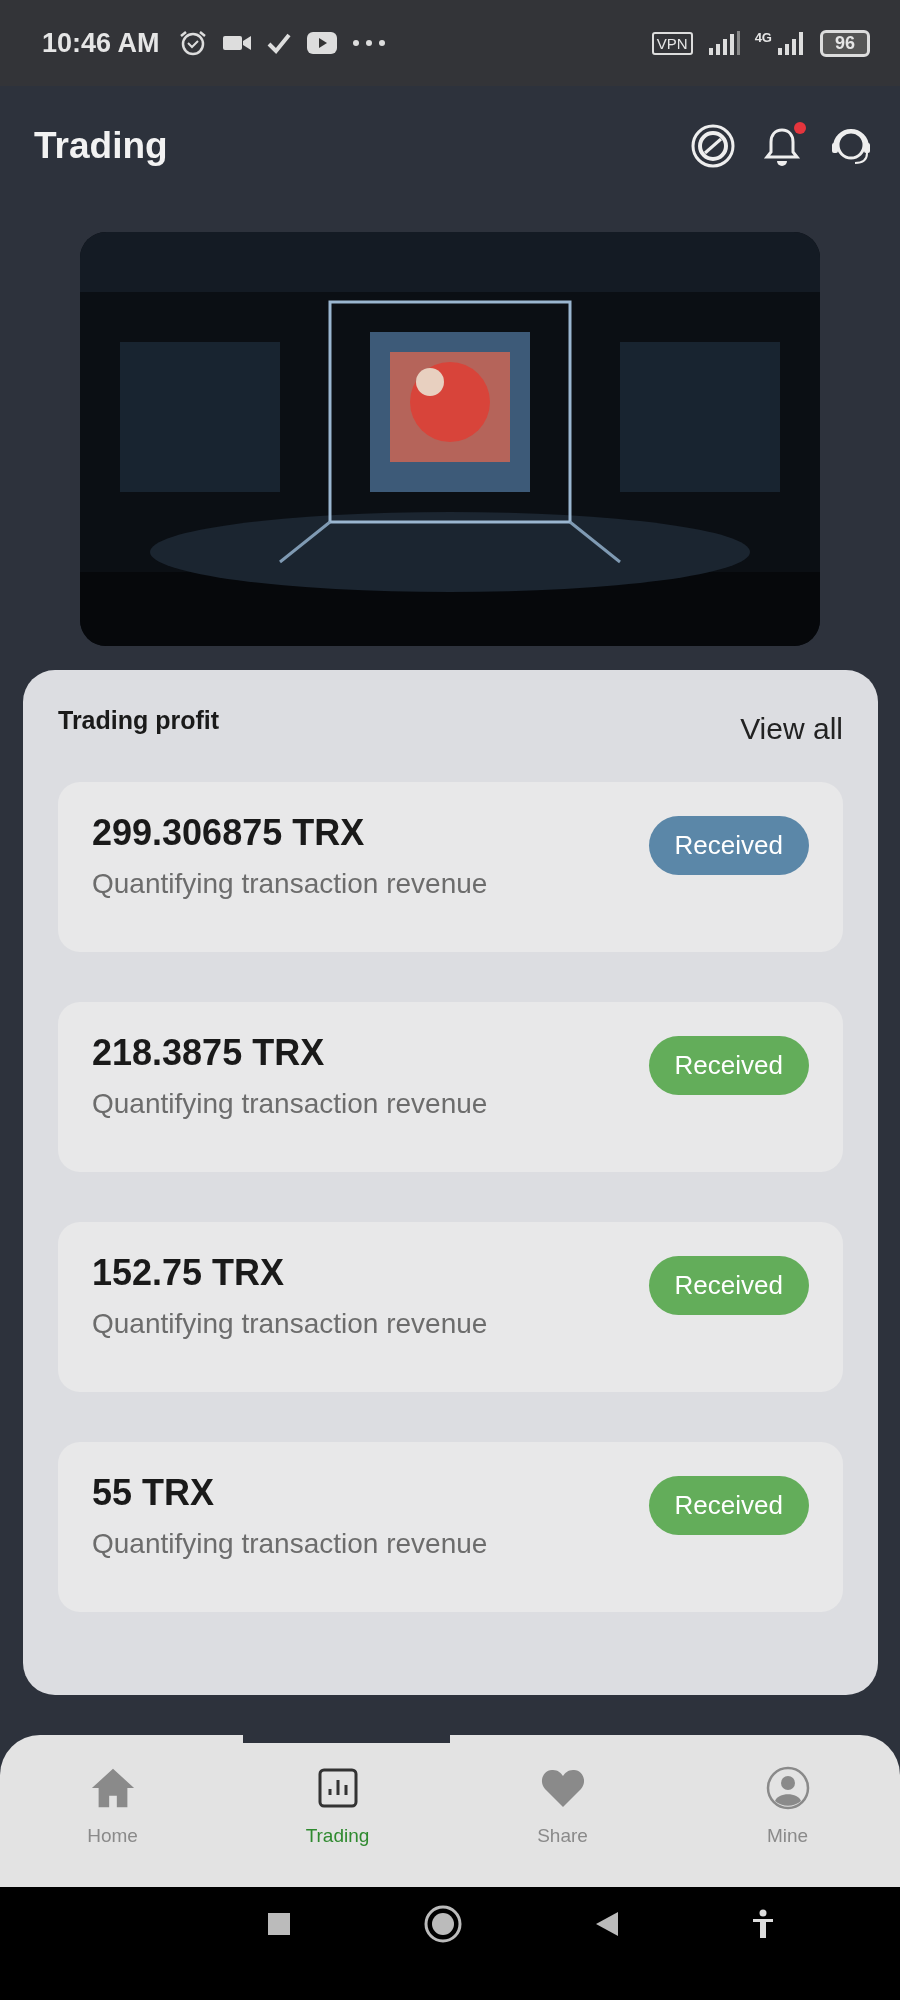 The width and height of the screenshot is (900, 2000). Describe the element at coordinates (209, 1053) in the screenshot. I see `profit-amount: 218.3875 TRX` at that location.